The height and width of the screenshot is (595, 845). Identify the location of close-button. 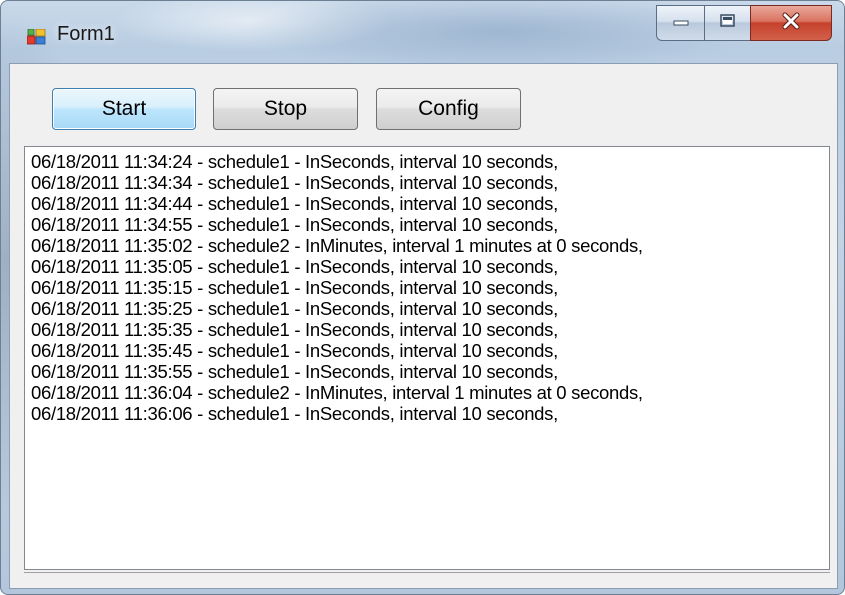
(791, 23).